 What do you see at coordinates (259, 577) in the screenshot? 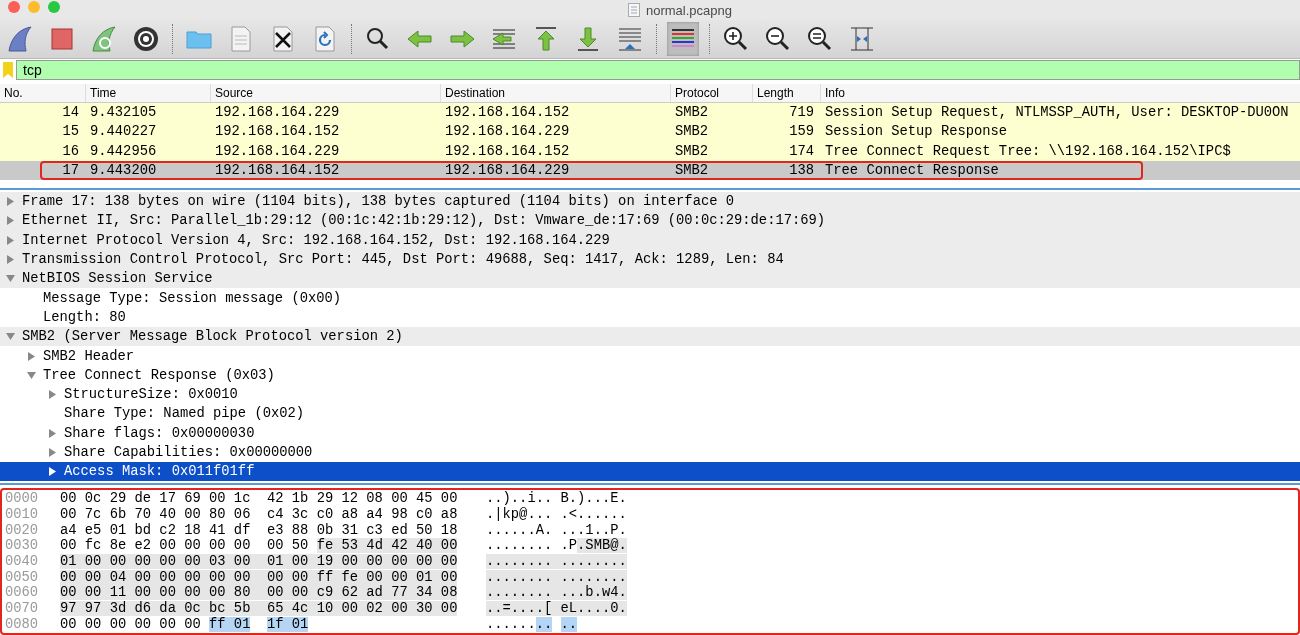
I see `hex-bytes: 00 00 04 00 00 00 00 00 00 00 ff fe 00 00 01 00` at bounding box center [259, 577].